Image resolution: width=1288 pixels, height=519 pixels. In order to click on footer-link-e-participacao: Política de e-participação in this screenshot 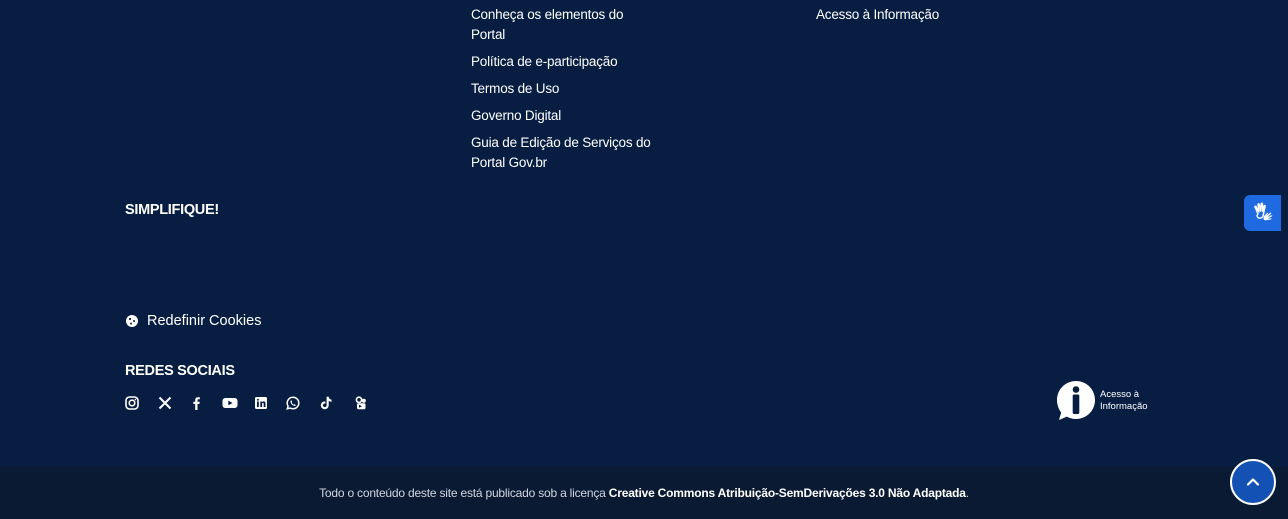, I will do `click(561, 62)`.